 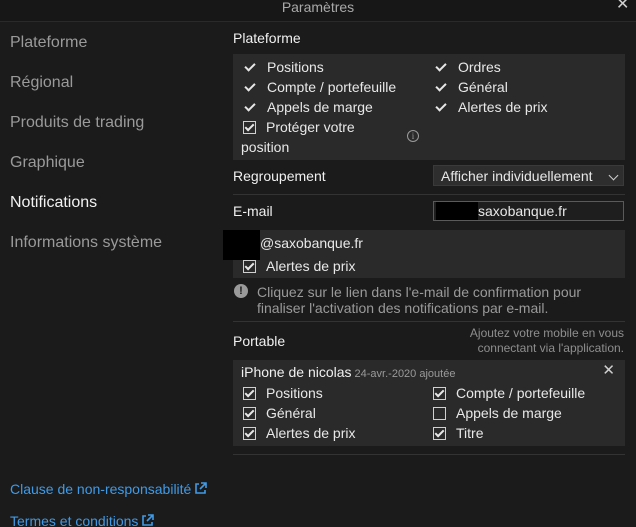 What do you see at coordinates (259, 341) in the screenshot?
I see `portable-label: Portable` at bounding box center [259, 341].